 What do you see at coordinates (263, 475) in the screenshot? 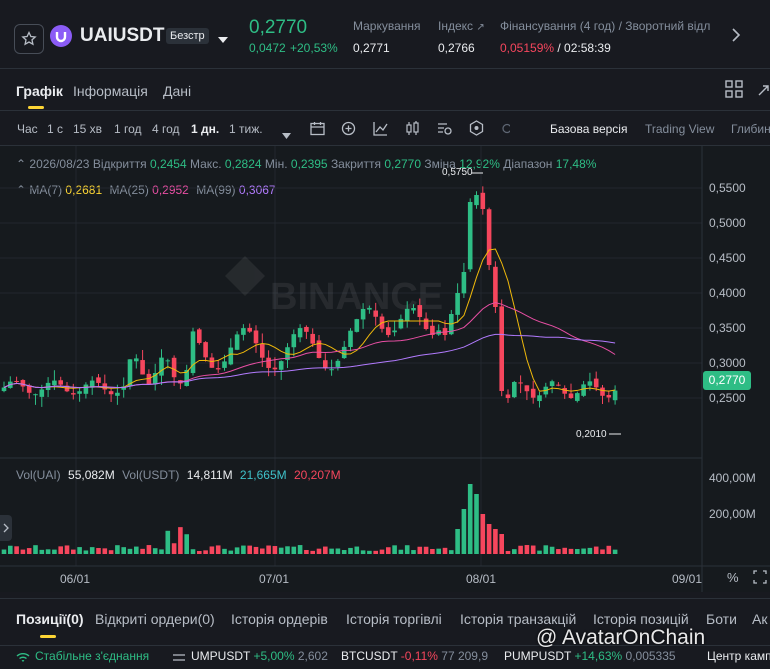
I see `vol-ma1: 21,665M` at bounding box center [263, 475].